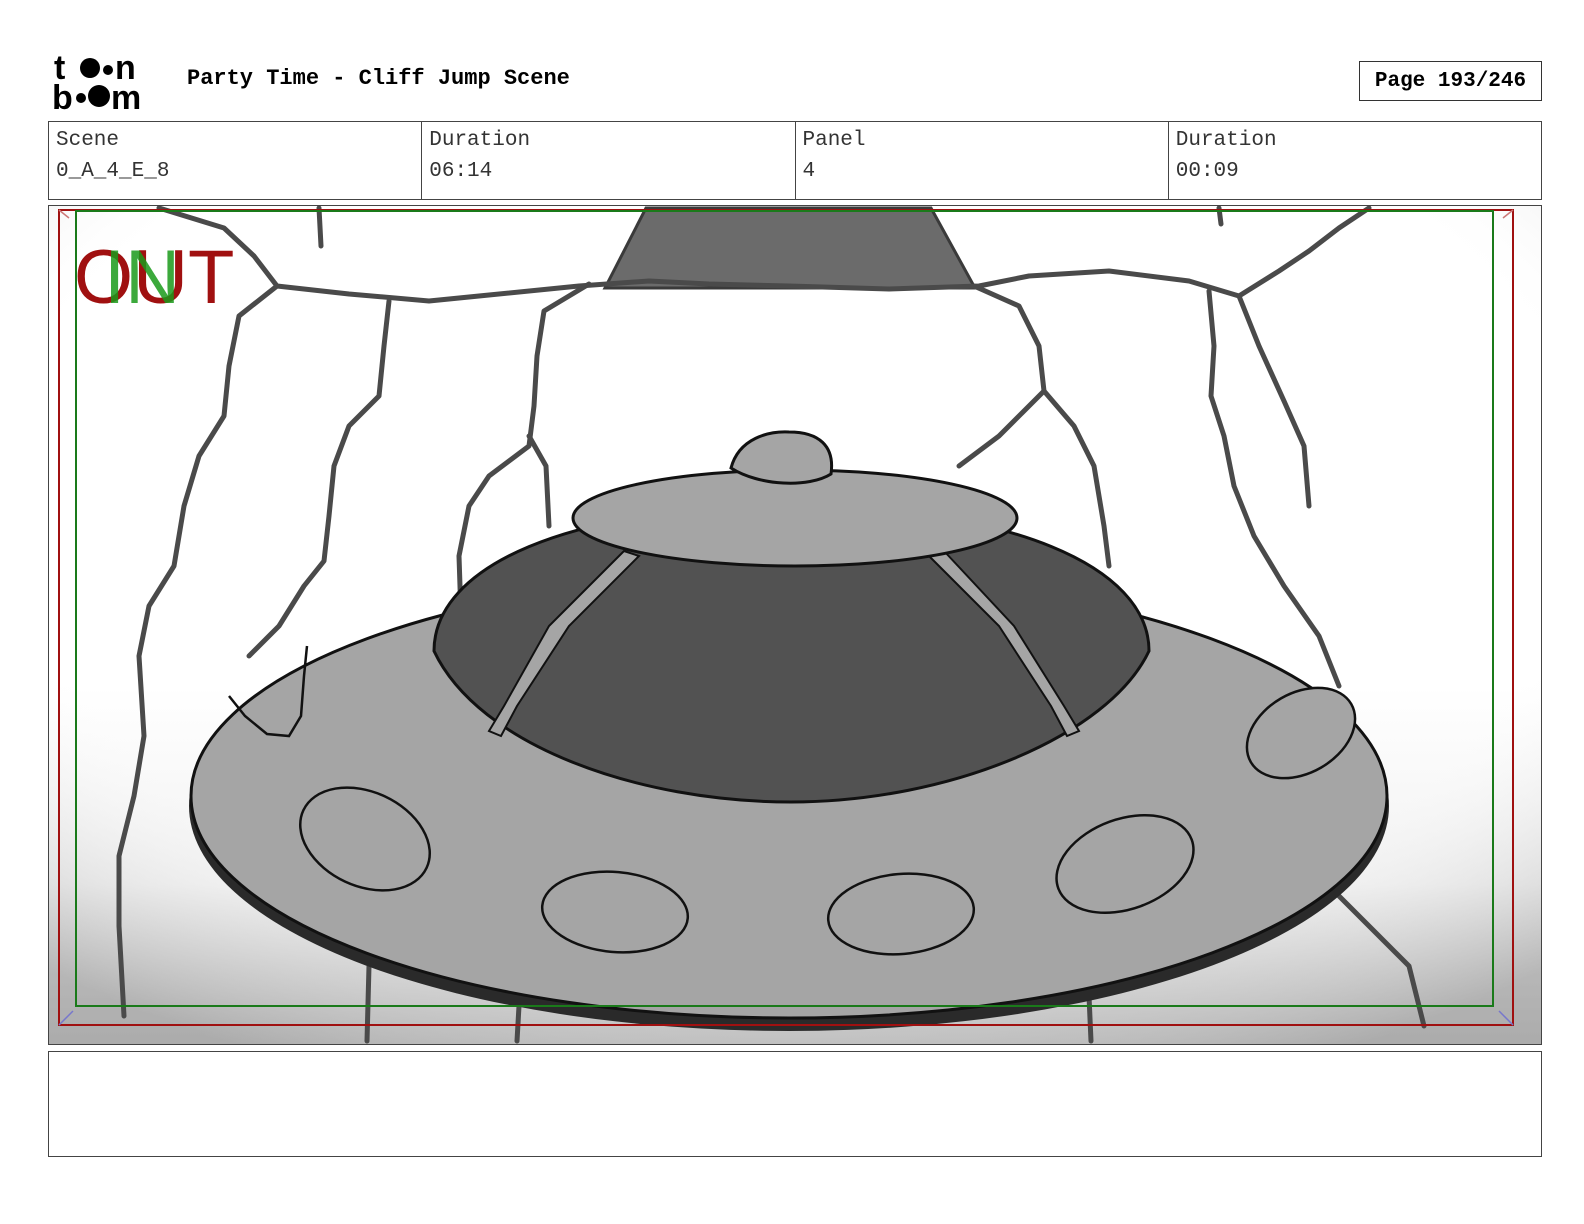  What do you see at coordinates (90, 68) in the screenshot?
I see `logo-dot-large` at bounding box center [90, 68].